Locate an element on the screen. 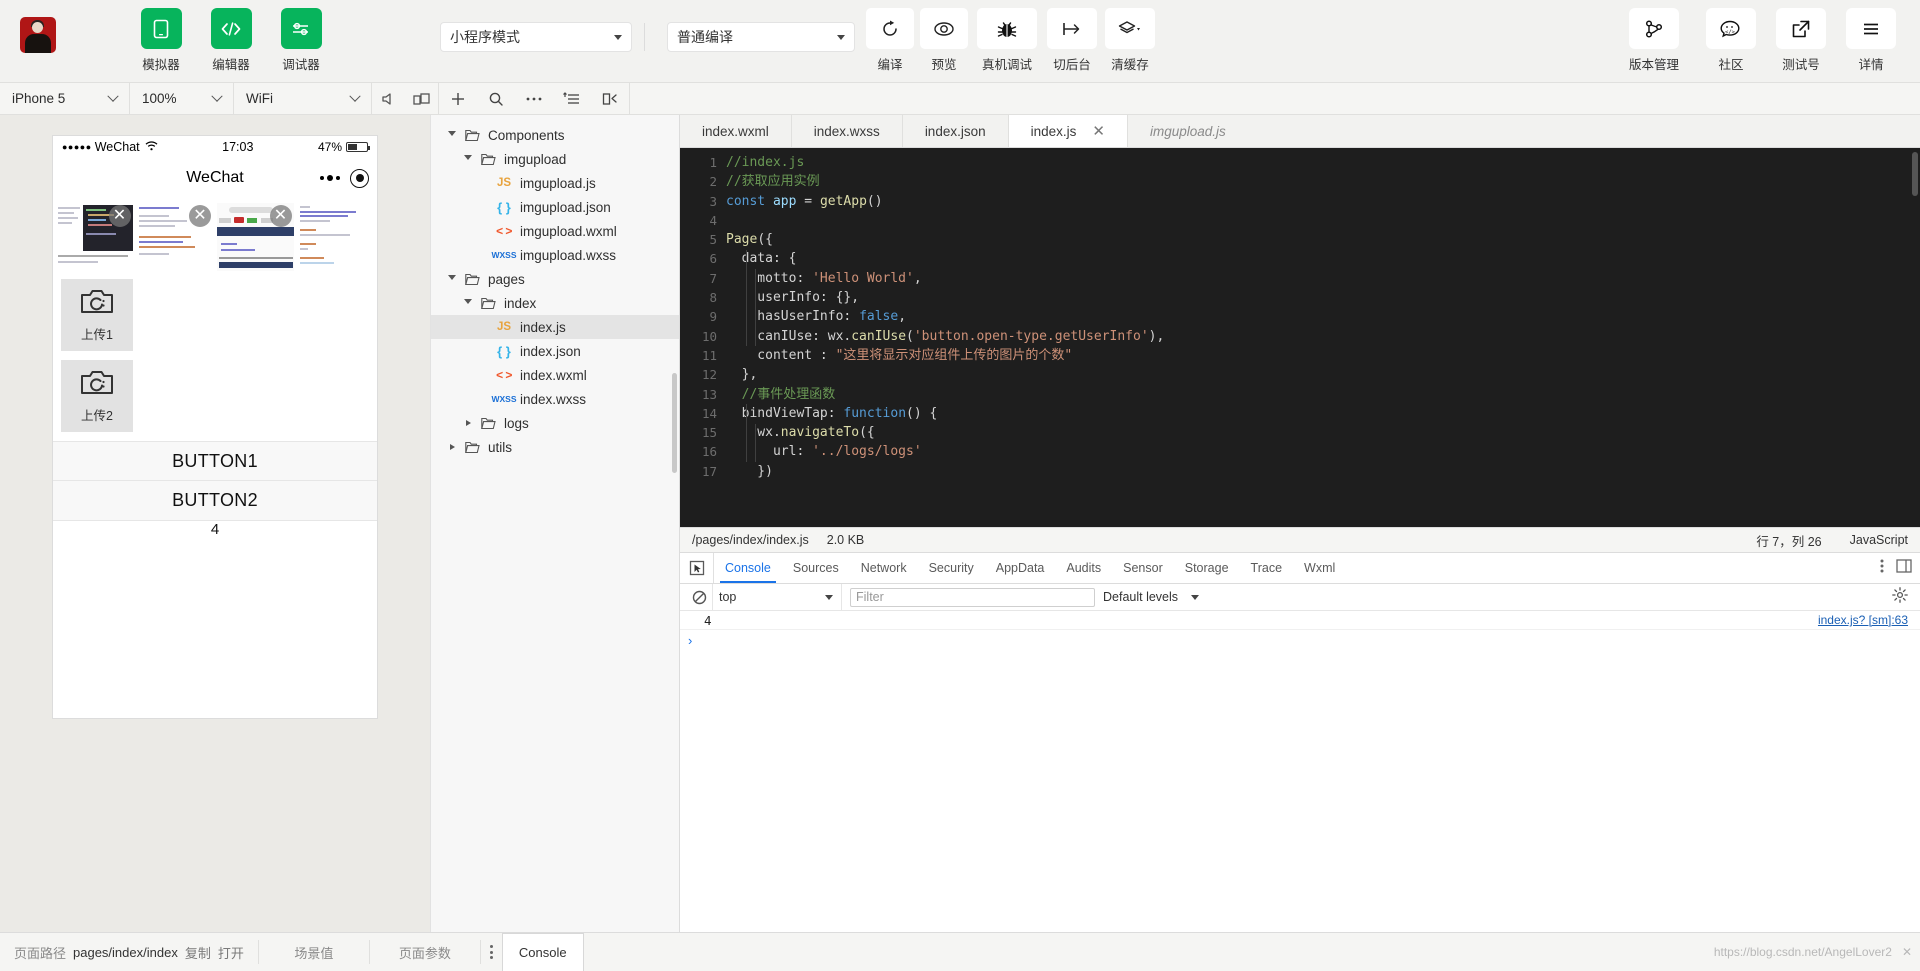 Image resolution: width=1920 pixels, height=971 pixels. zoom-select: 100% is located at coordinates (182, 98).